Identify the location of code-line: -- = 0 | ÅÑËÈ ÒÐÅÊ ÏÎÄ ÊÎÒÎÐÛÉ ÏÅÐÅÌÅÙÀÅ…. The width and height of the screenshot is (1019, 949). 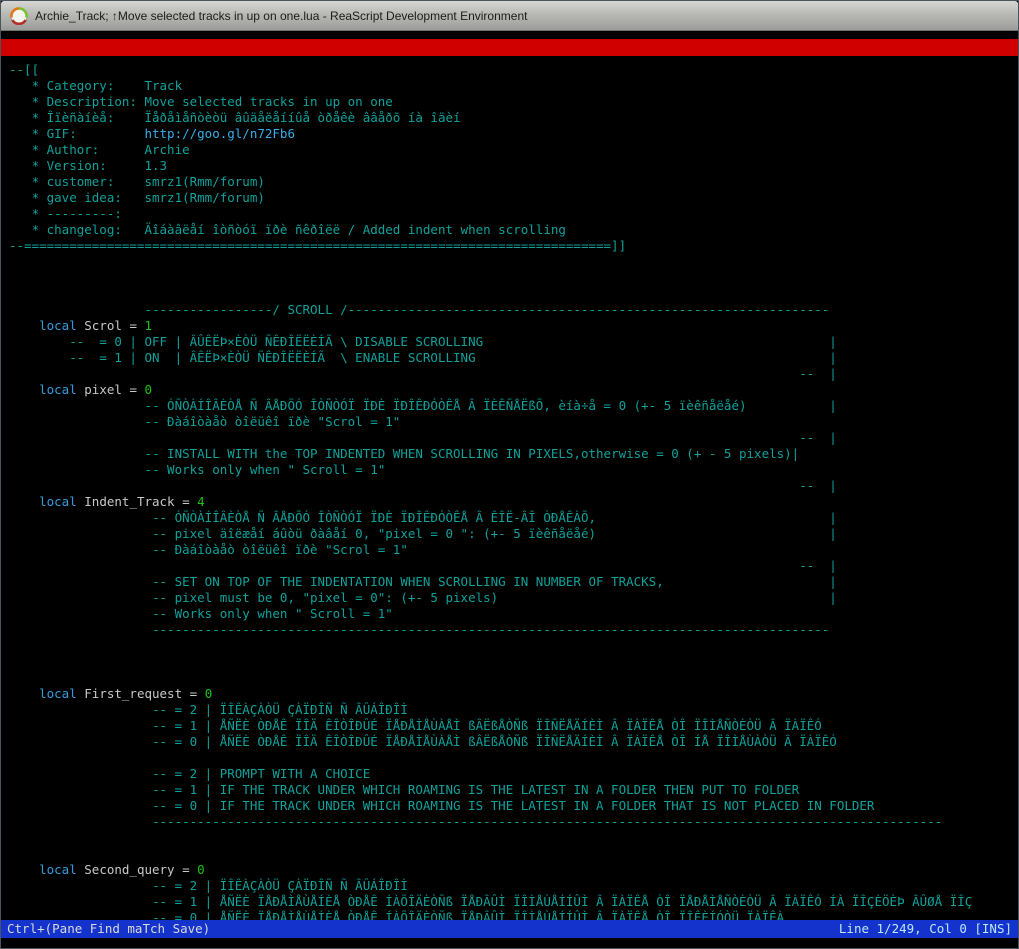
(423, 741).